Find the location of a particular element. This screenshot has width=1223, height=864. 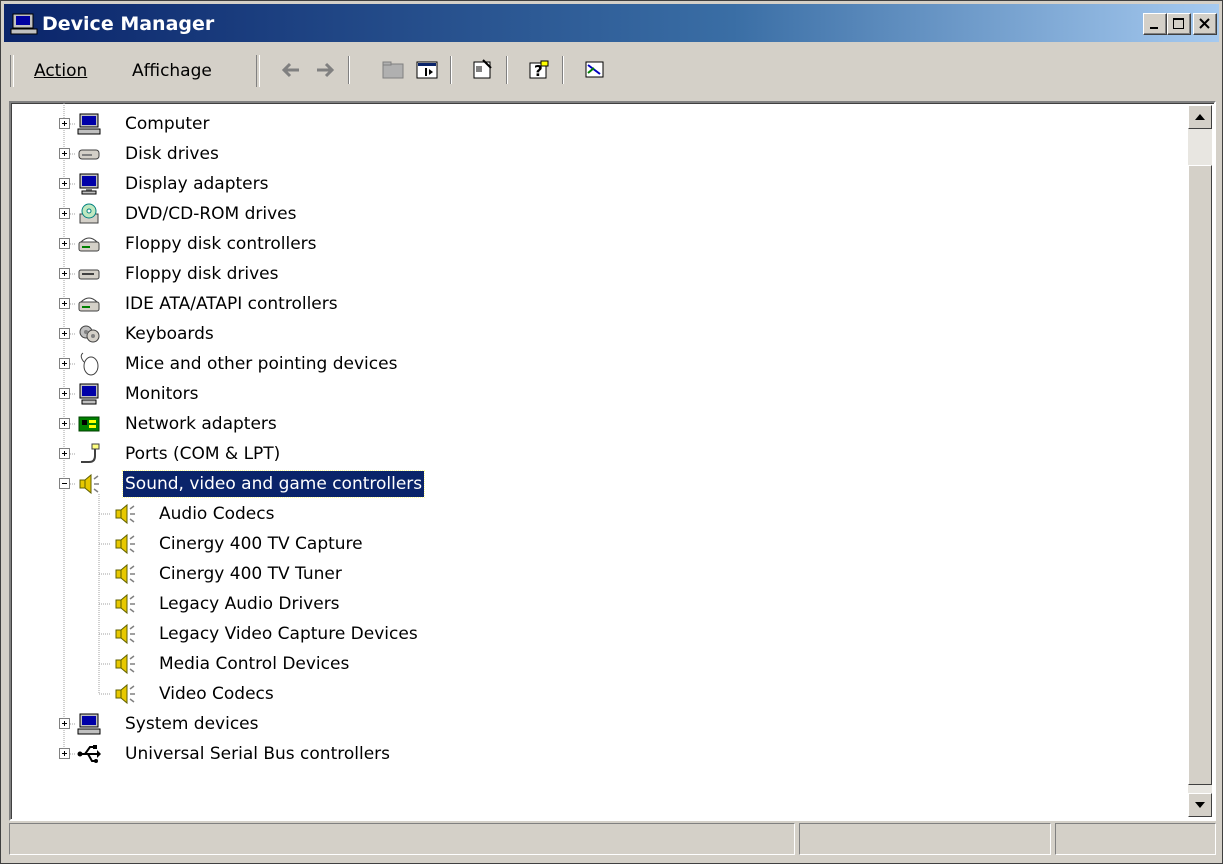

tree-category: Network adapters is located at coordinates (561, 425).